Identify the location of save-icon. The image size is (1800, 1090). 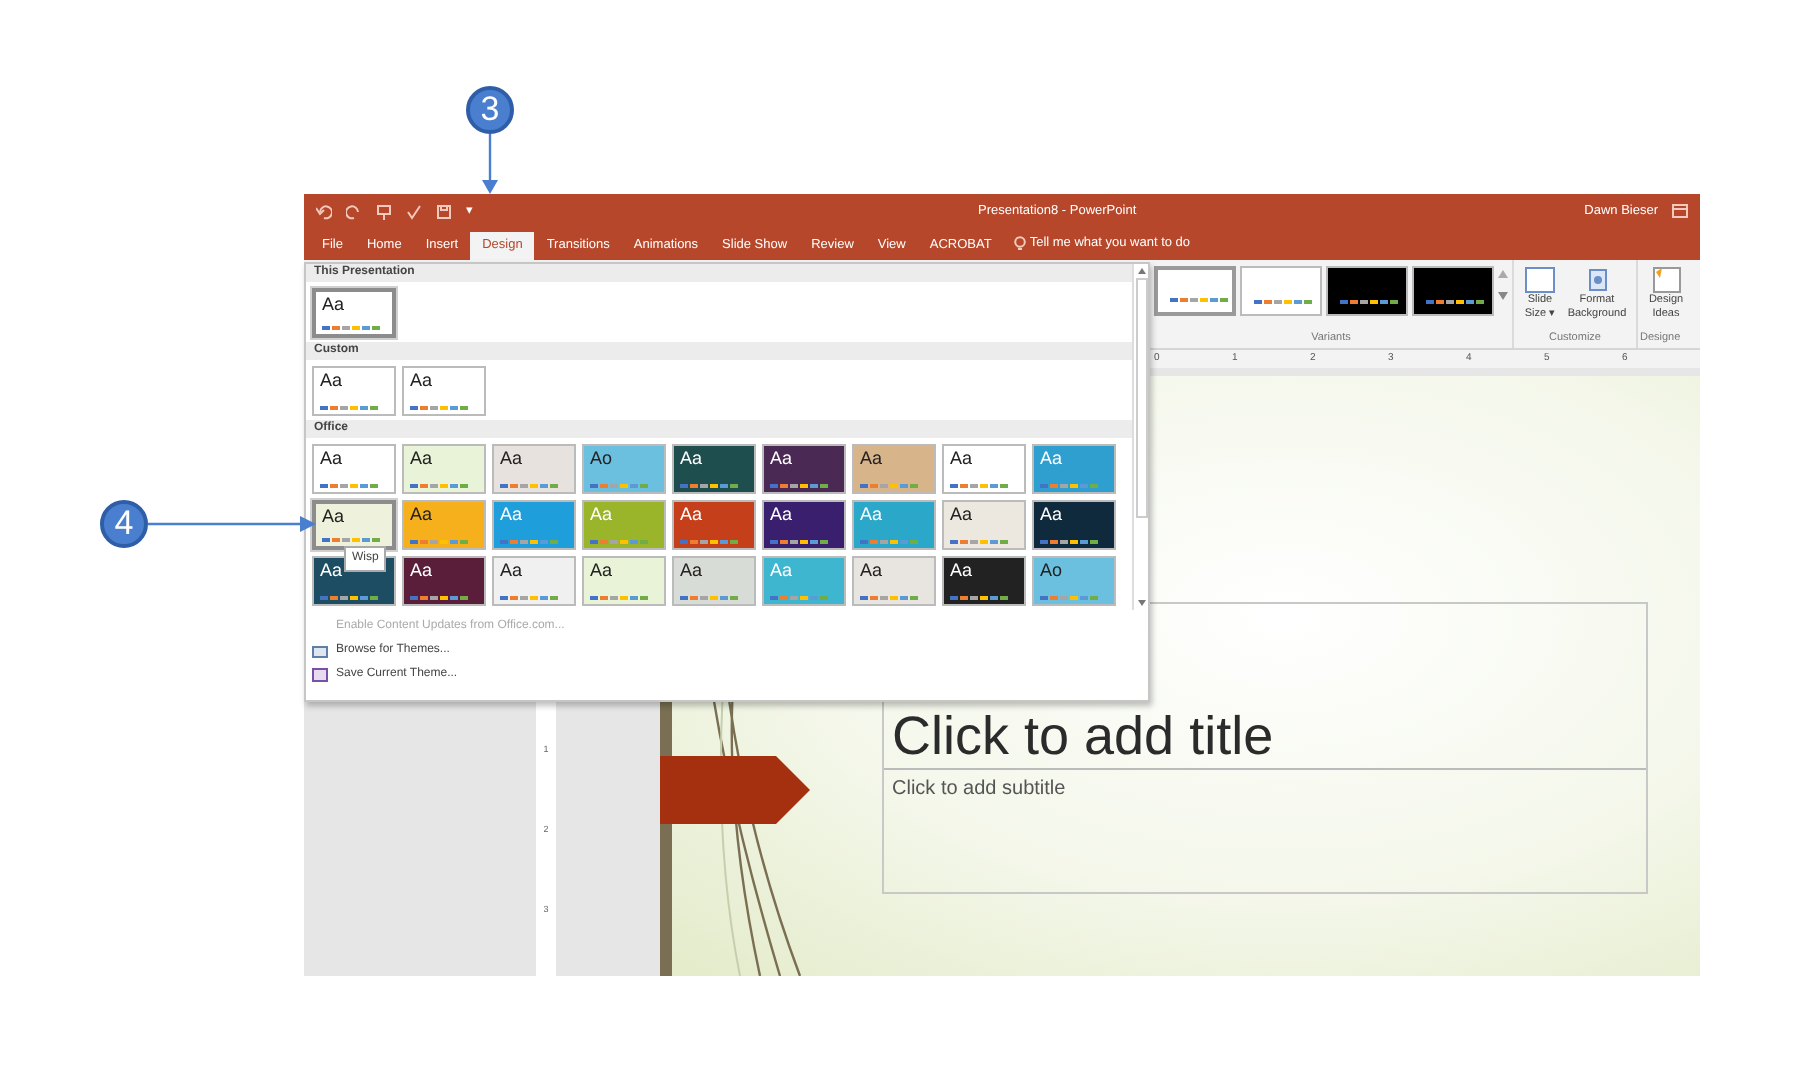
(444, 211).